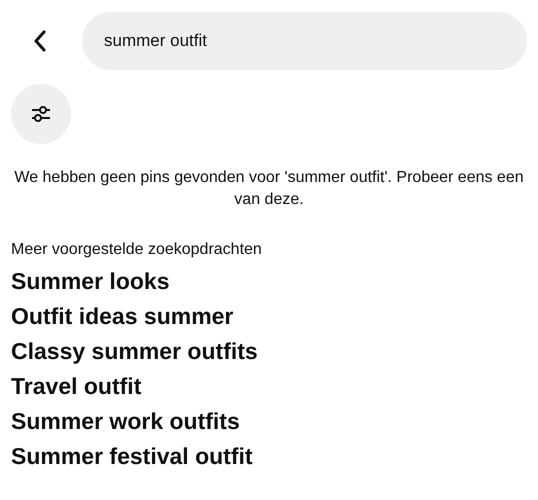 The width and height of the screenshot is (538, 500). What do you see at coordinates (41, 114) in the screenshot?
I see `filter-icon` at bounding box center [41, 114].